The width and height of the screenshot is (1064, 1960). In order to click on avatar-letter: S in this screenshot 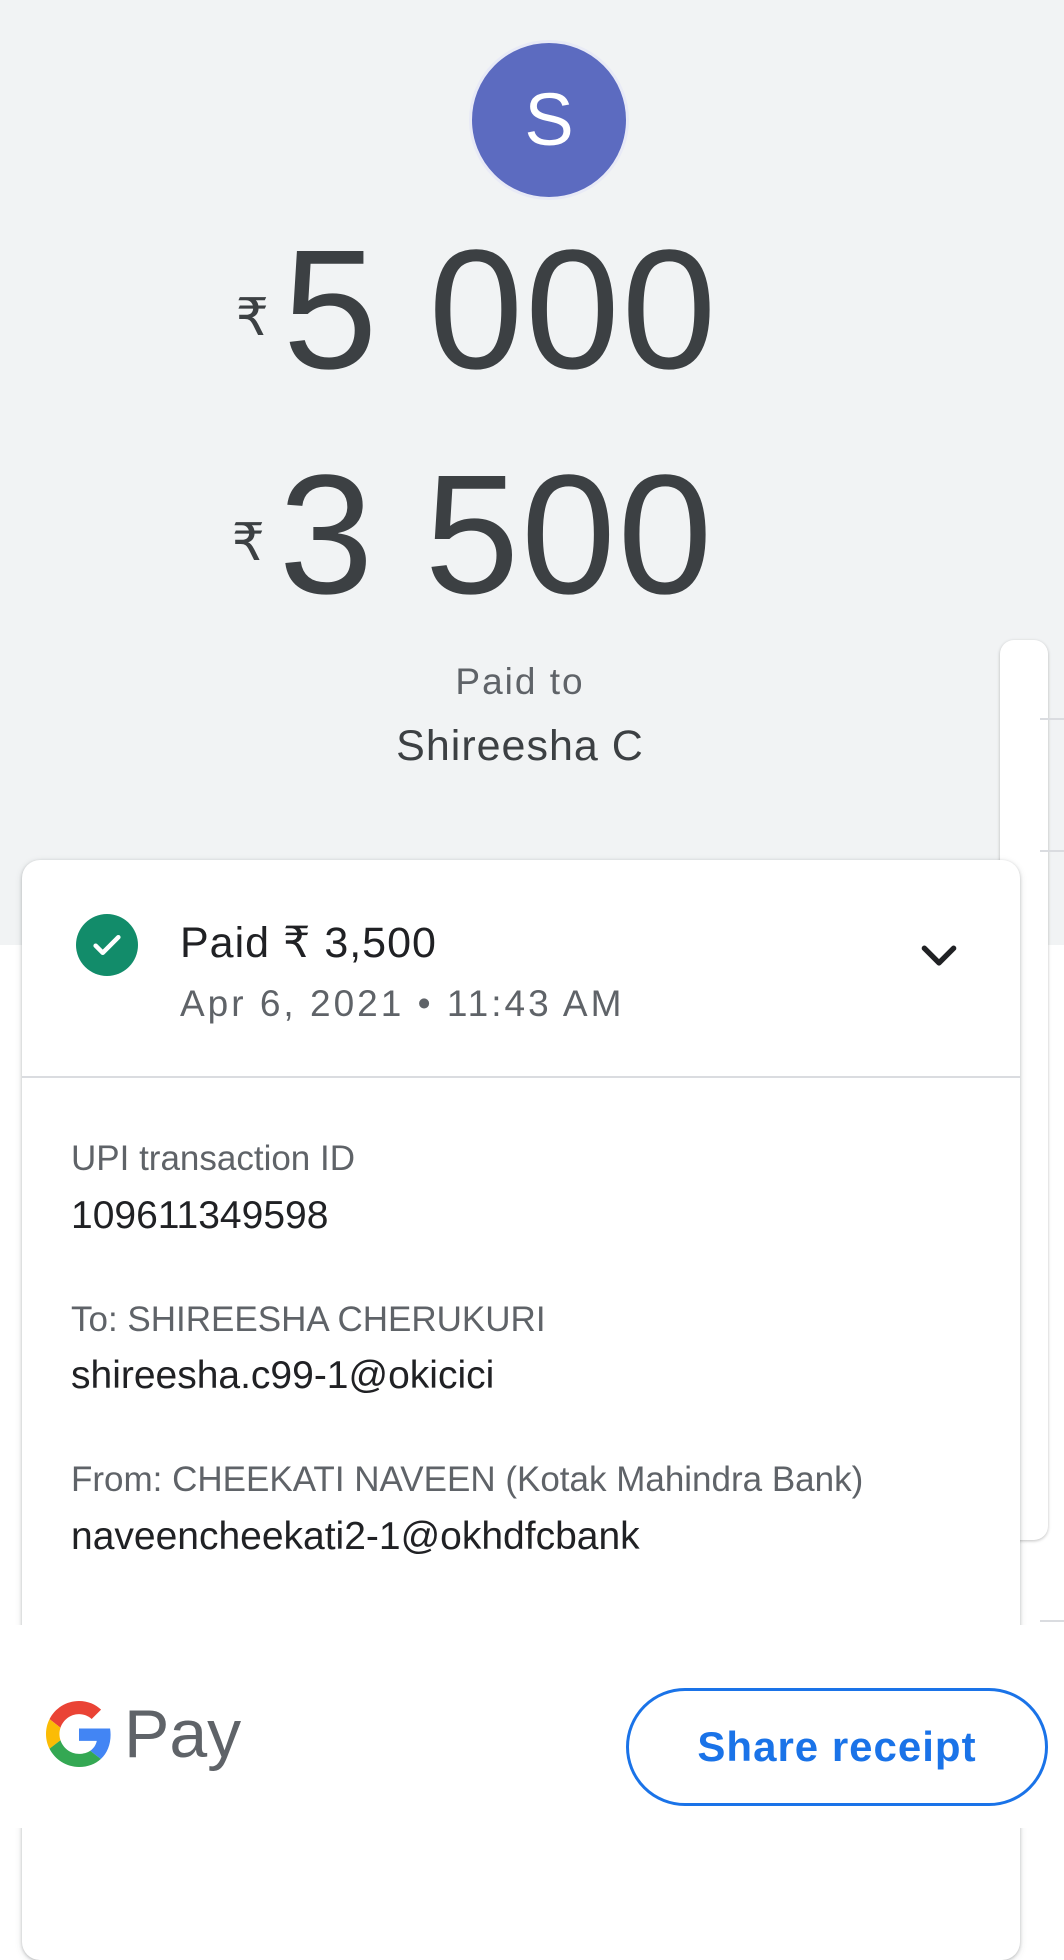, I will do `click(549, 119)`.